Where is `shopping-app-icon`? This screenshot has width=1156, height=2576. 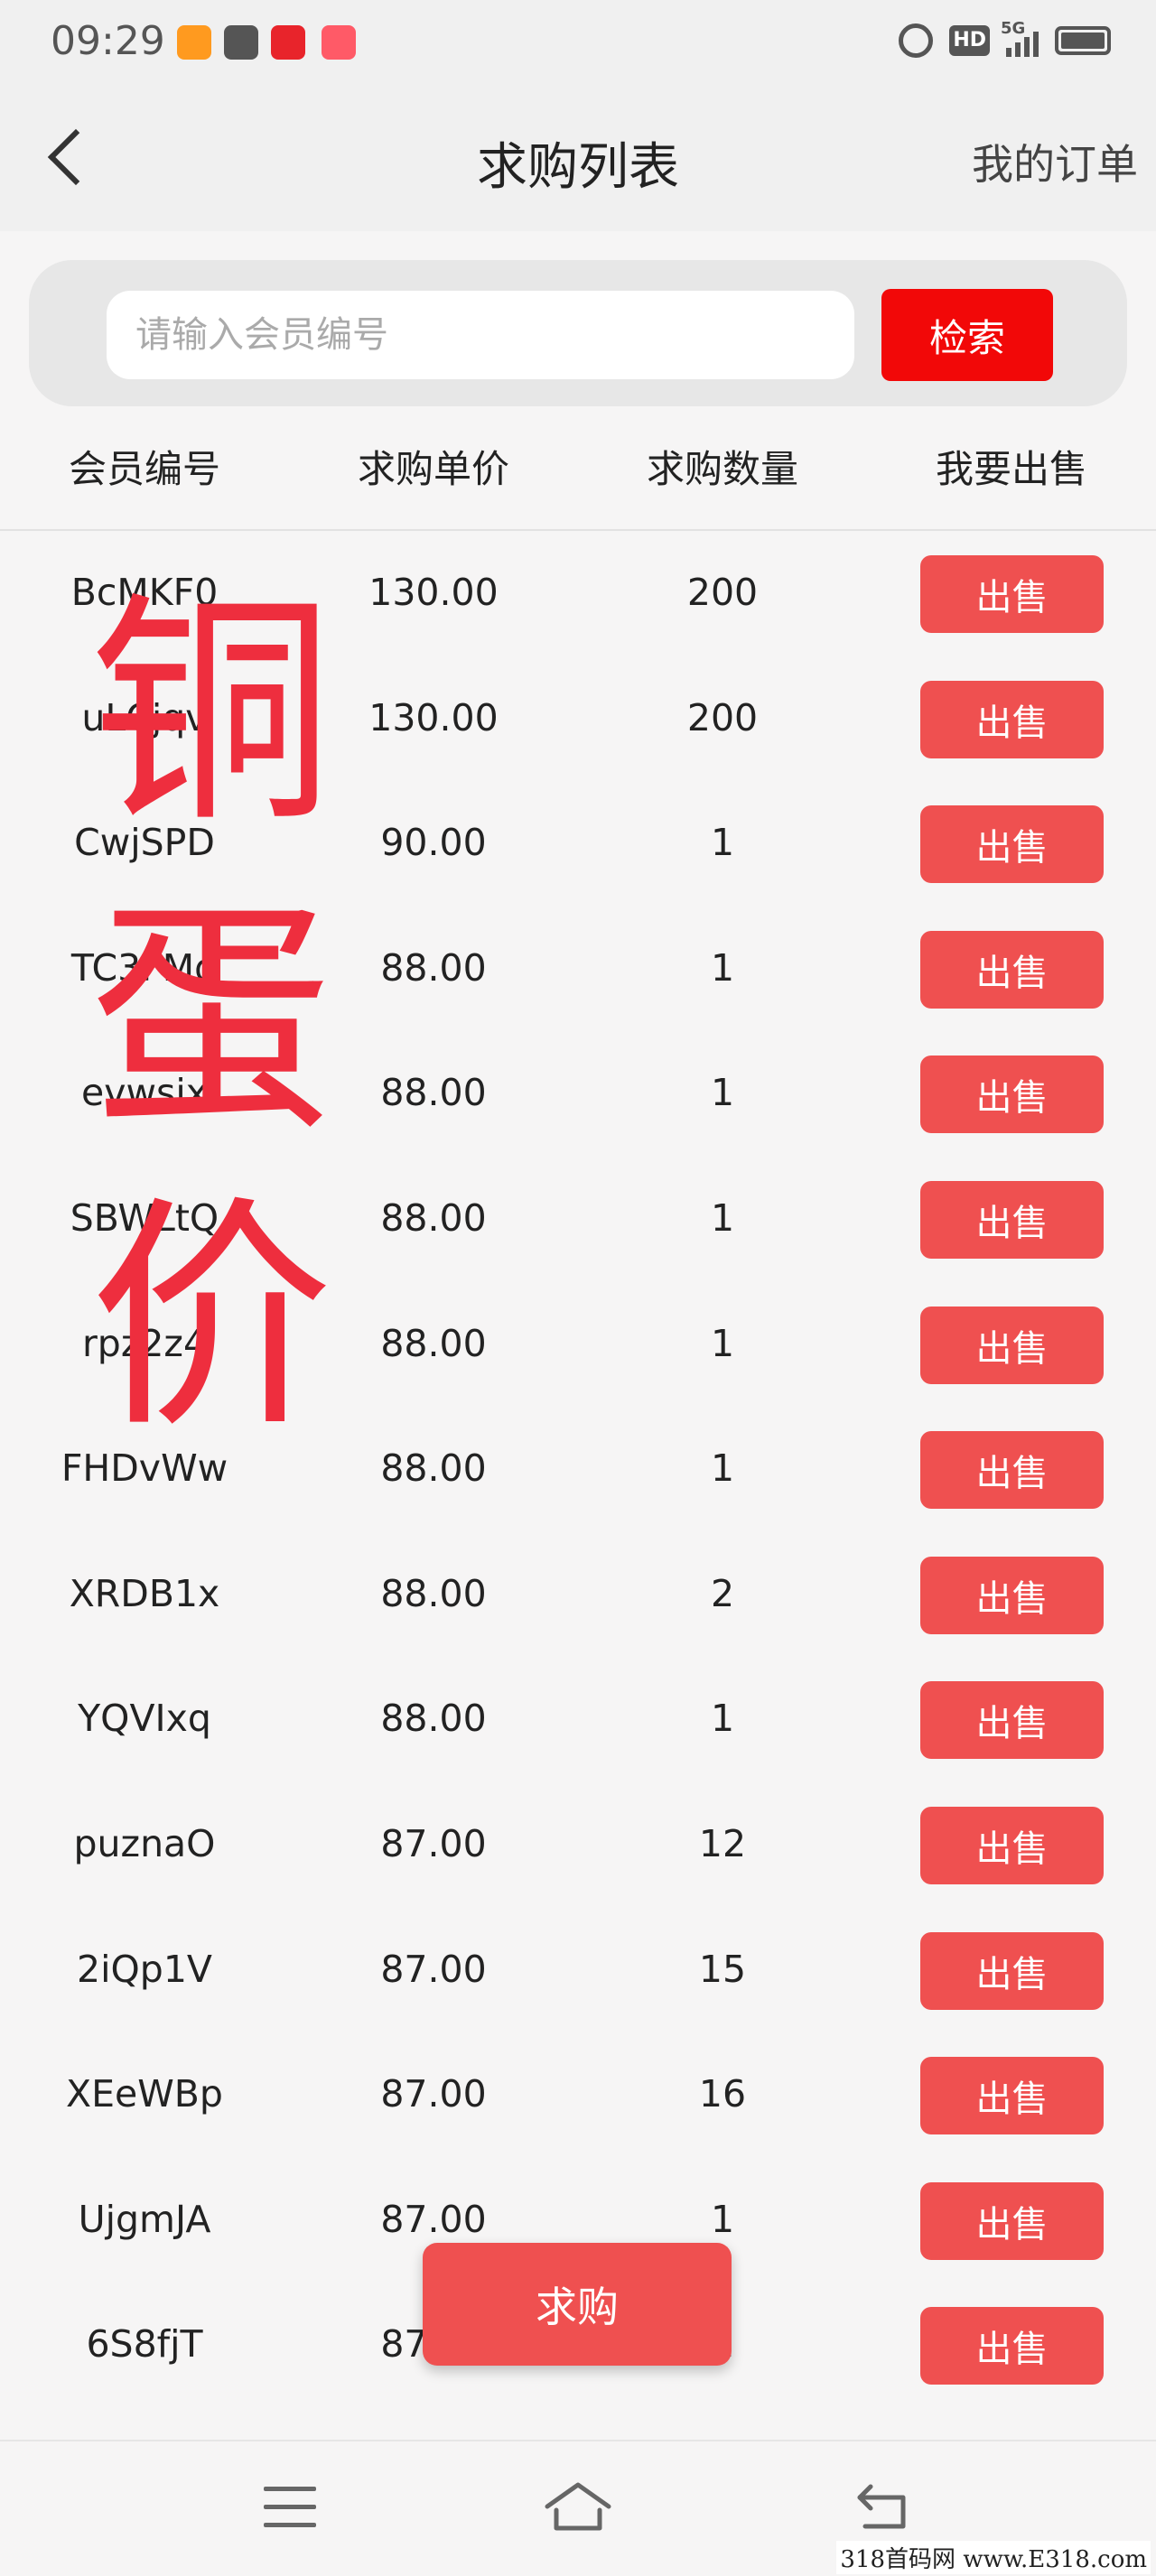
shopping-app-icon is located at coordinates (288, 42).